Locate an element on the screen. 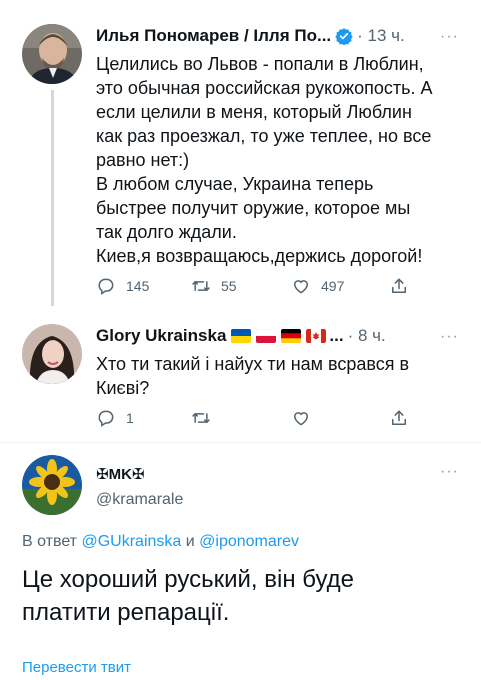  reply-prefix: В ответ is located at coordinates (50, 541).